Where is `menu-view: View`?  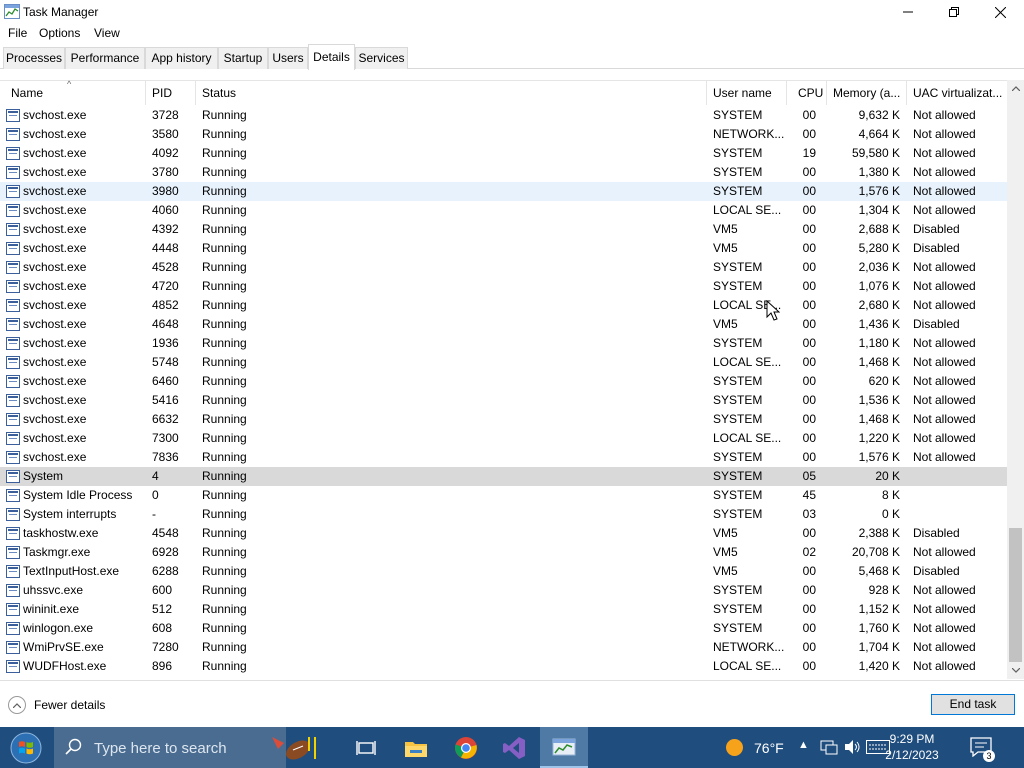 menu-view: View is located at coordinates (107, 33).